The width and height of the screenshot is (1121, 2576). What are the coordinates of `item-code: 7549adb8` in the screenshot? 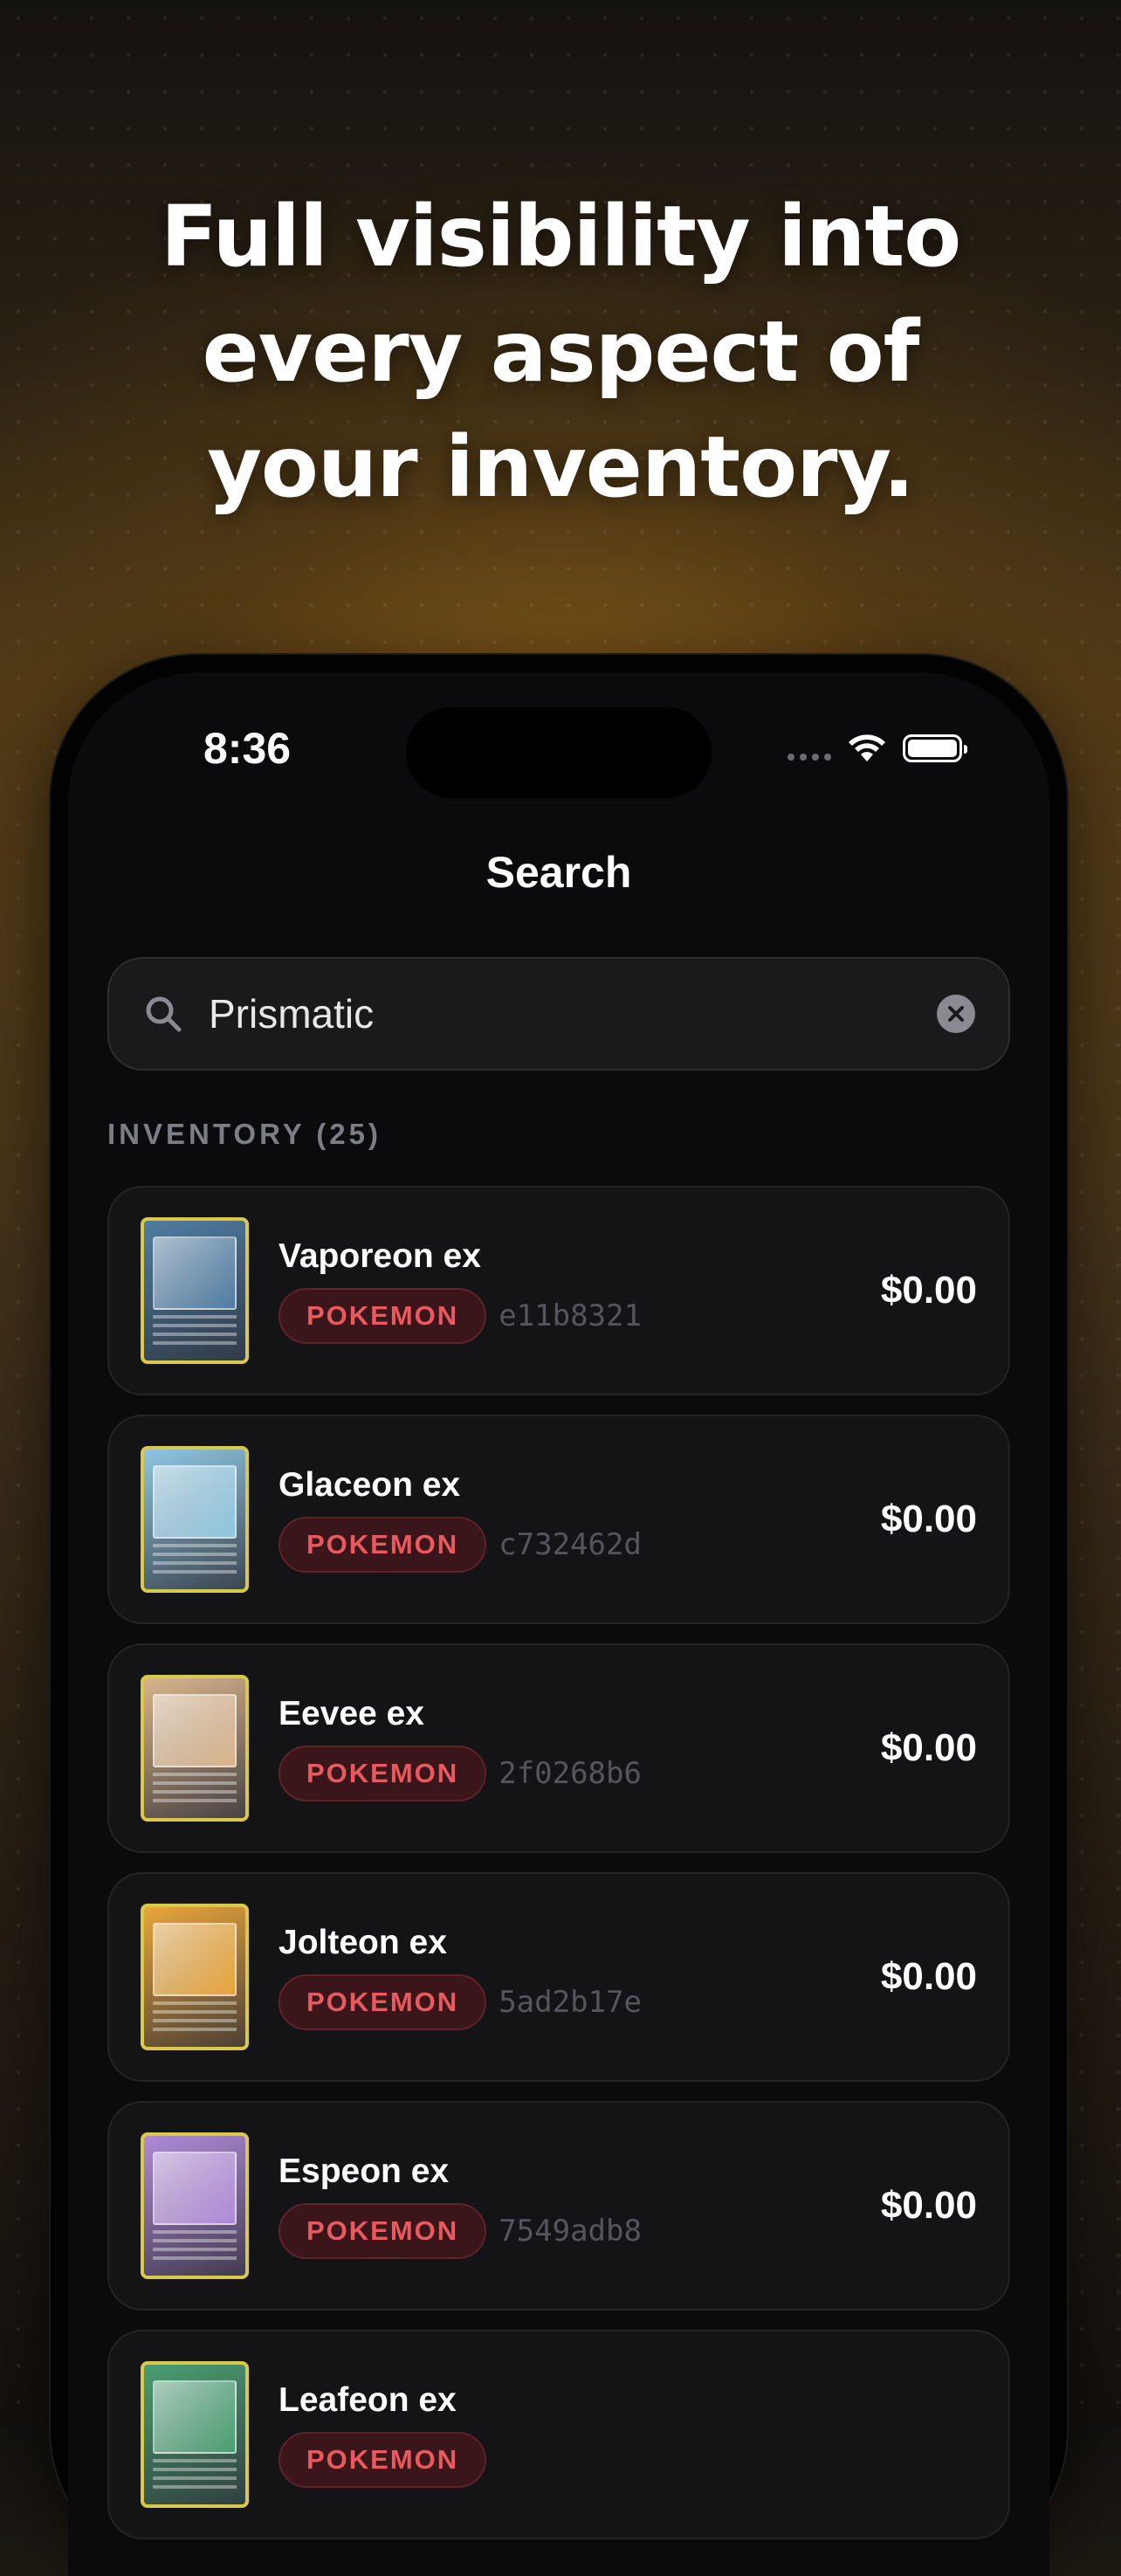 It's located at (570, 2231).